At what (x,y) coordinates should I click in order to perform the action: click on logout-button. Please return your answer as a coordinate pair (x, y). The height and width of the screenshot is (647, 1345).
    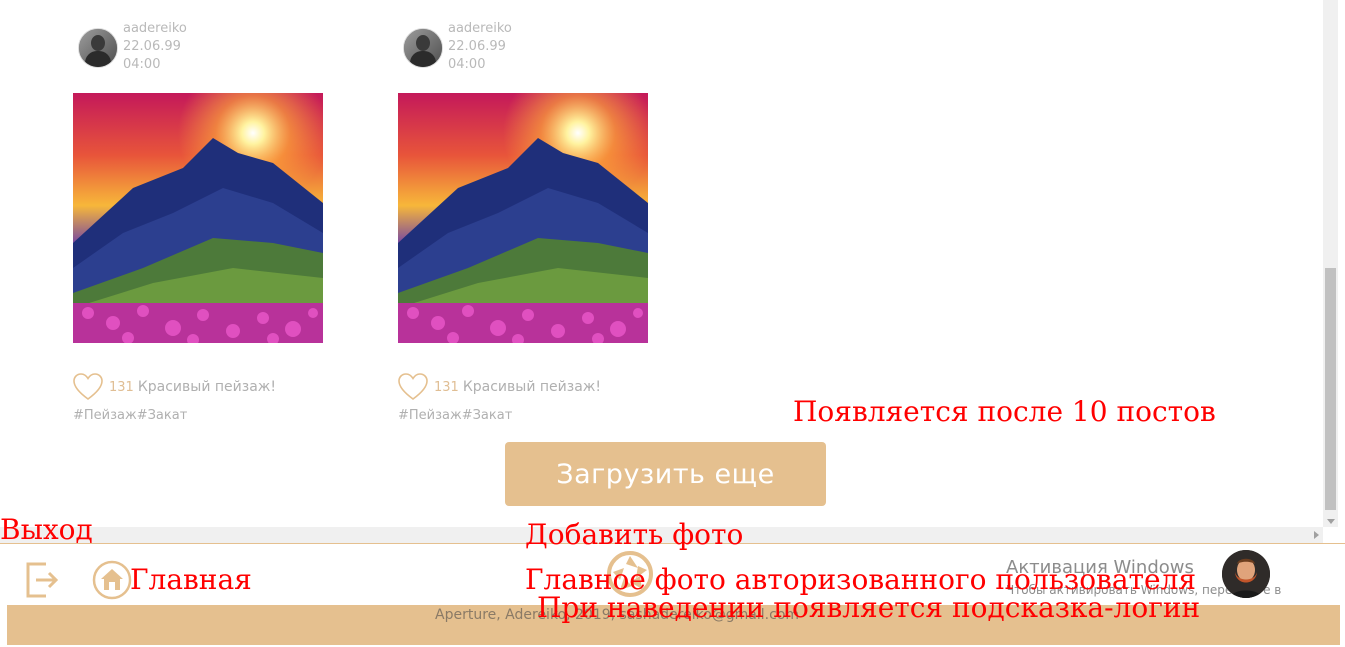
    Looking at the image, I should click on (42, 580).